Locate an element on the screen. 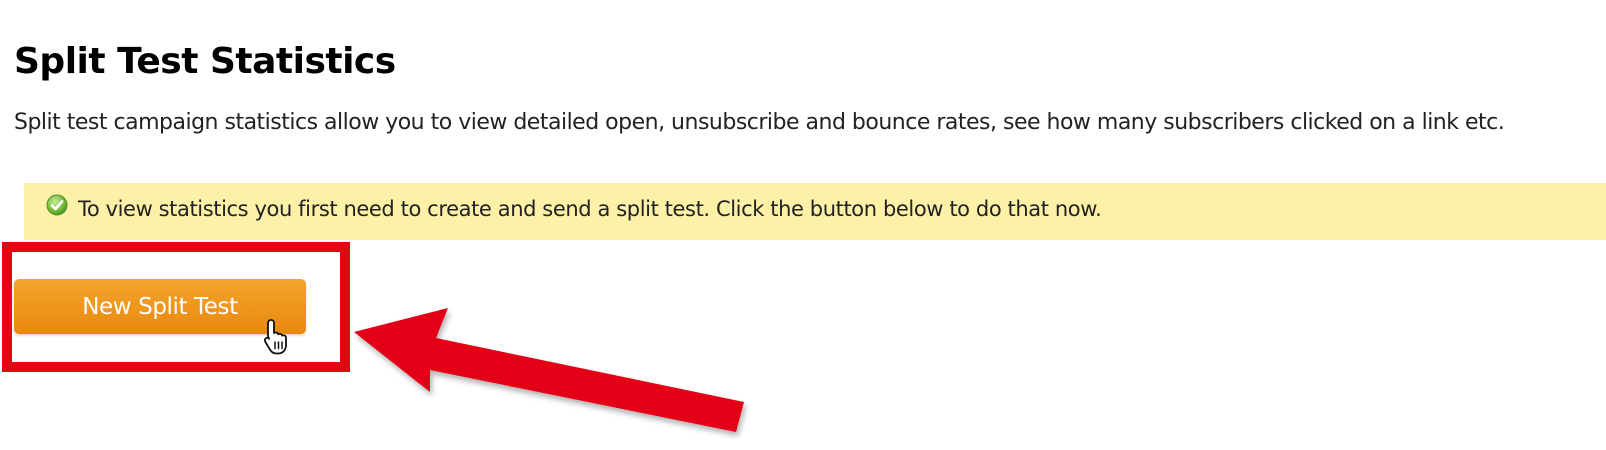 The image size is (1606, 450). hand-pointer-icon is located at coordinates (275, 337).